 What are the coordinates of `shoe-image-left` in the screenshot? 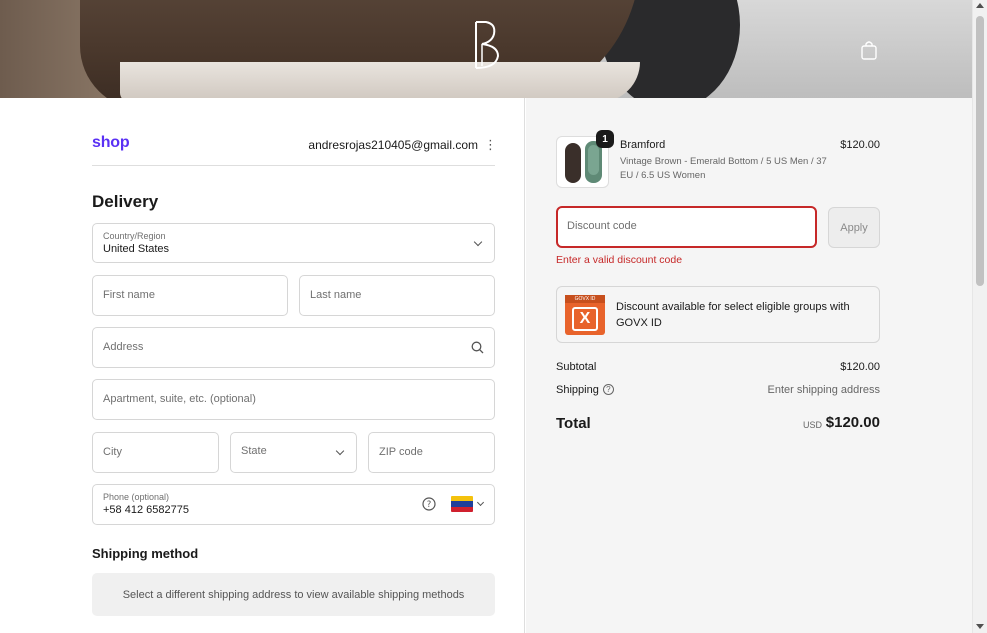 It's located at (573, 163).